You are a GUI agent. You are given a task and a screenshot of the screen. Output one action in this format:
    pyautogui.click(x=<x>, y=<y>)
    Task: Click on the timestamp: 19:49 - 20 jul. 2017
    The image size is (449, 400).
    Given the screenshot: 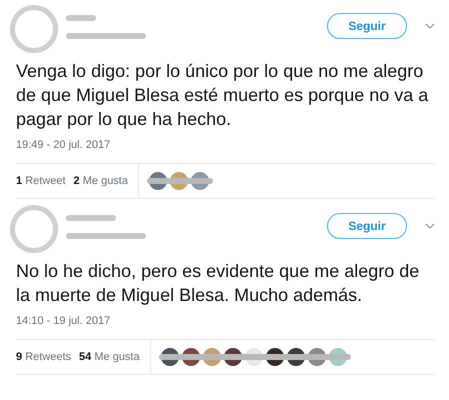 What is the action you would take?
    pyautogui.click(x=225, y=145)
    